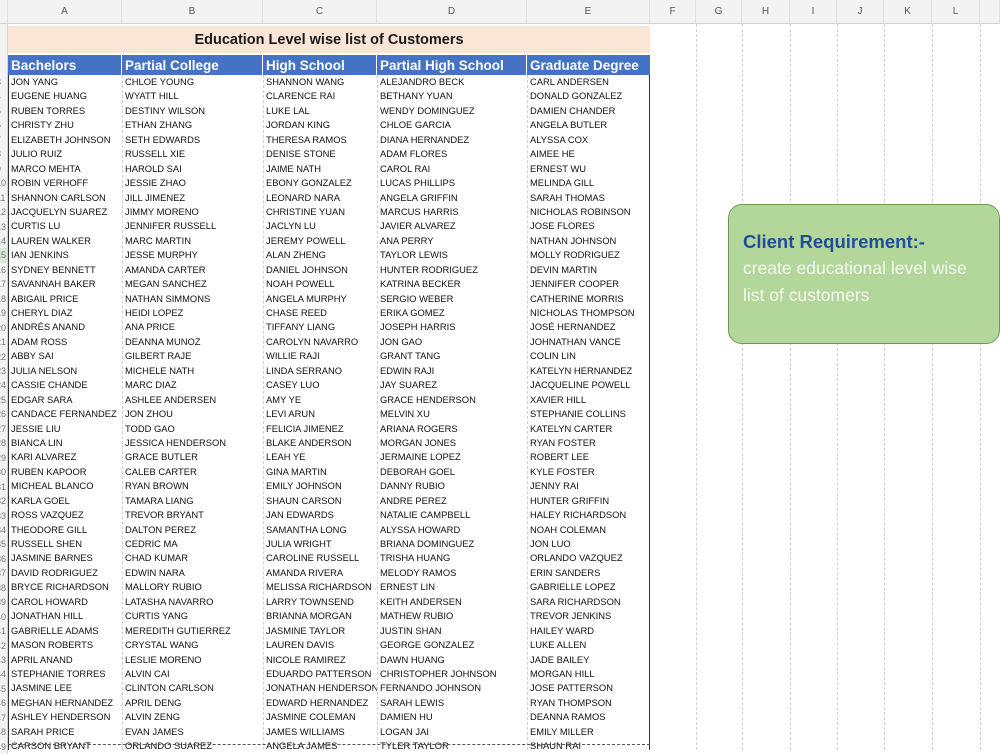  I want to click on table-cell: DAVID RODRIGUEZ, so click(65, 573).